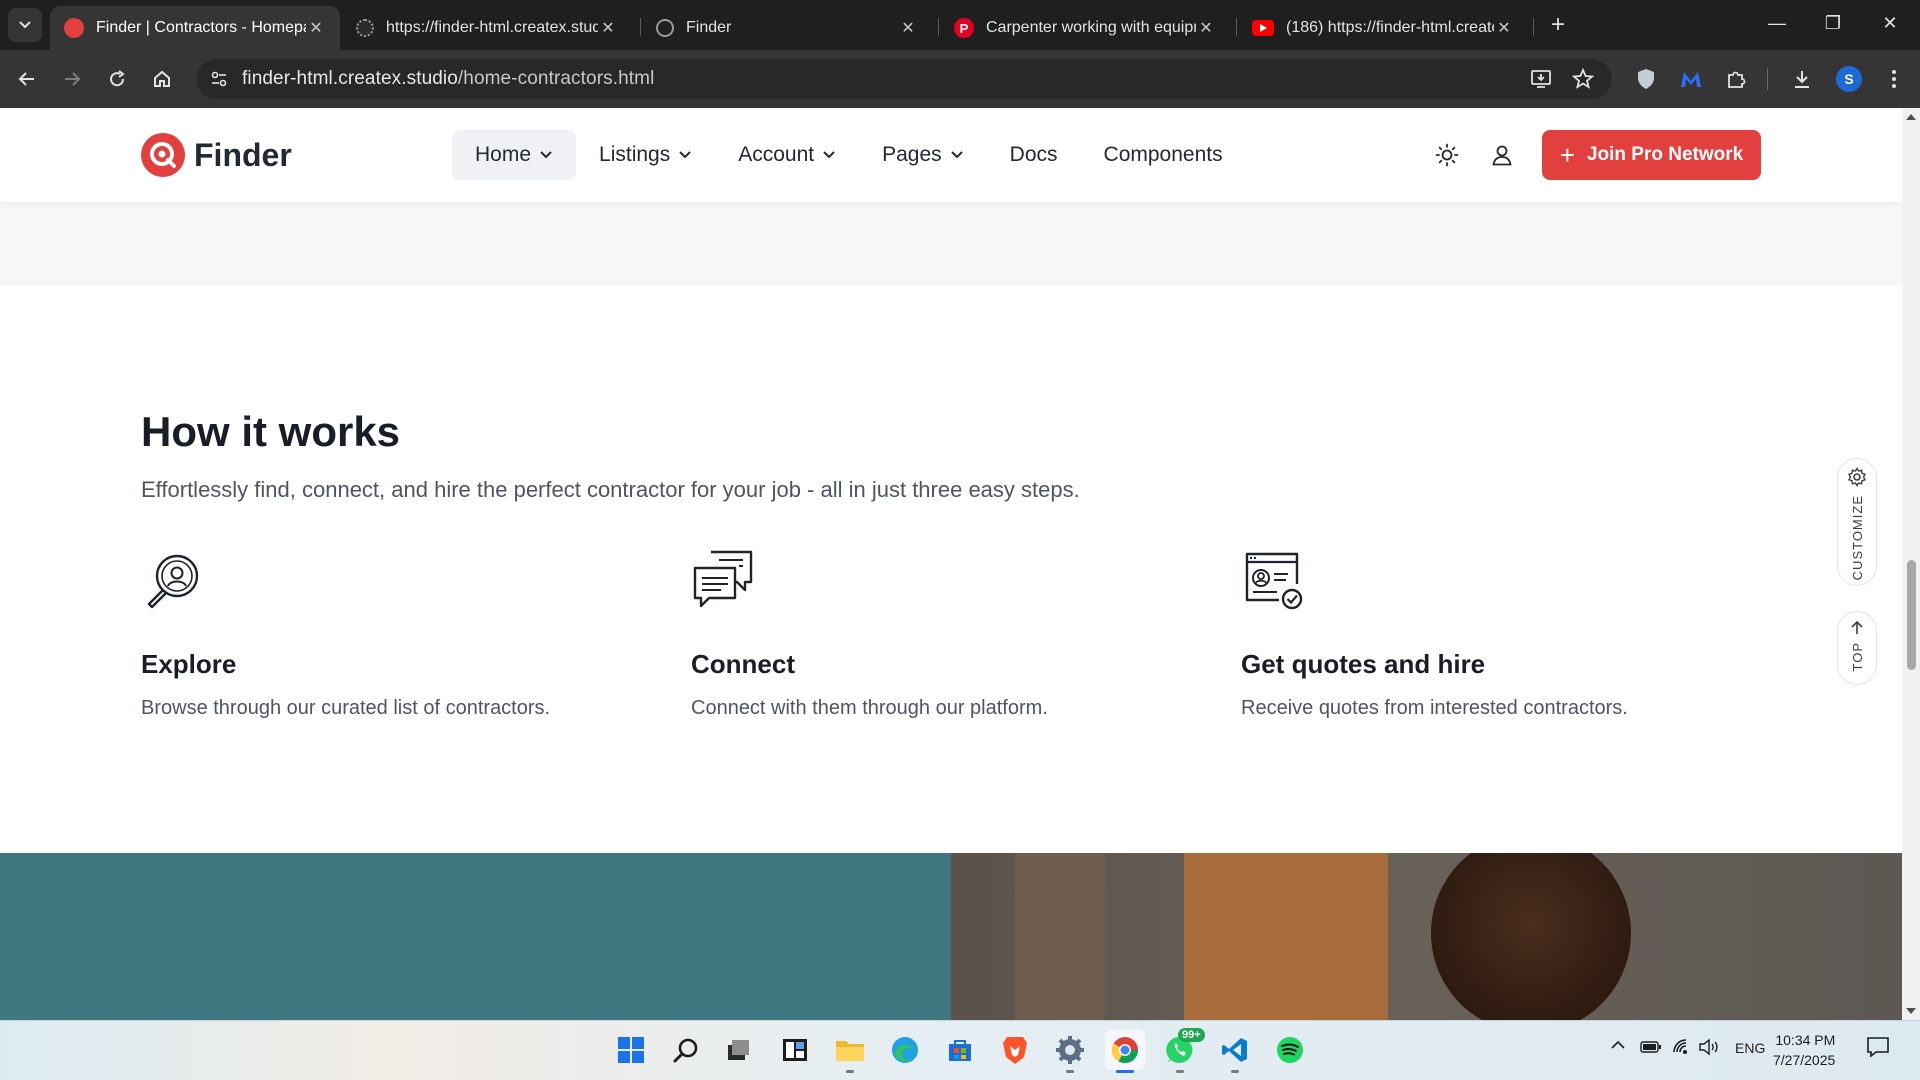 Image resolution: width=1920 pixels, height=1080 pixels. I want to click on settings-app-button, so click(1070, 1050).